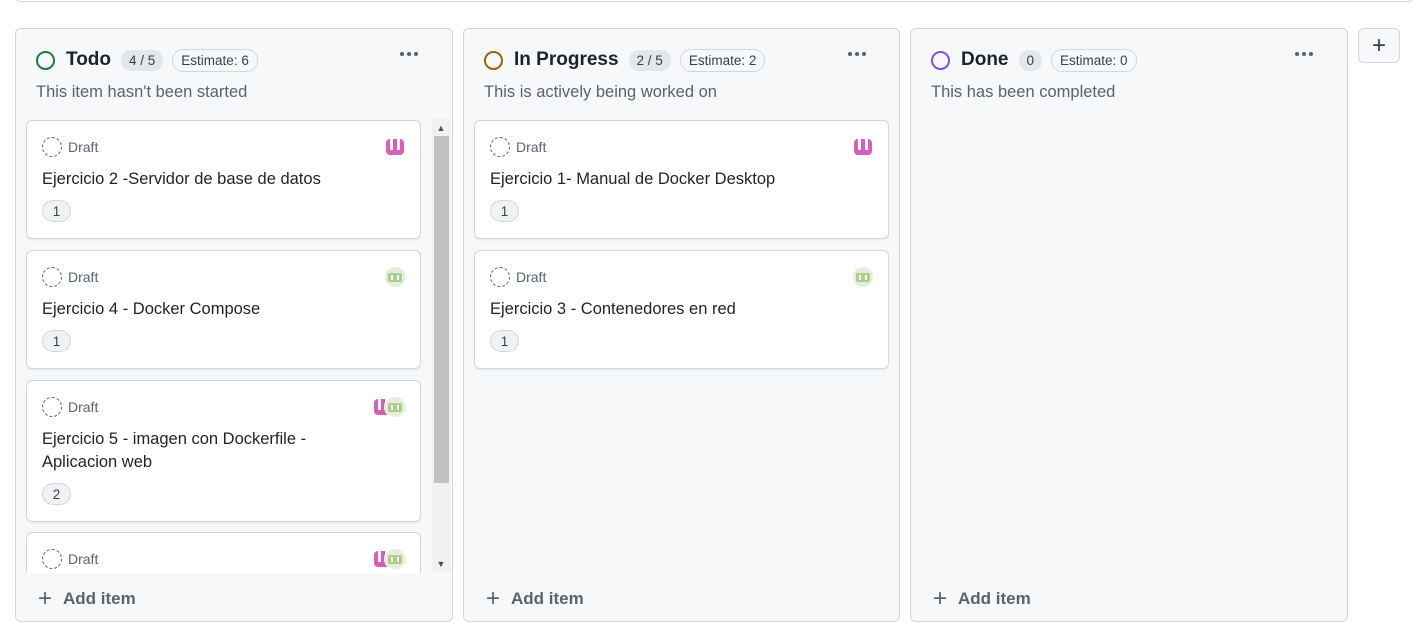  Describe the element at coordinates (142, 92) in the screenshot. I see `column-description: This item hasn't been started` at that location.